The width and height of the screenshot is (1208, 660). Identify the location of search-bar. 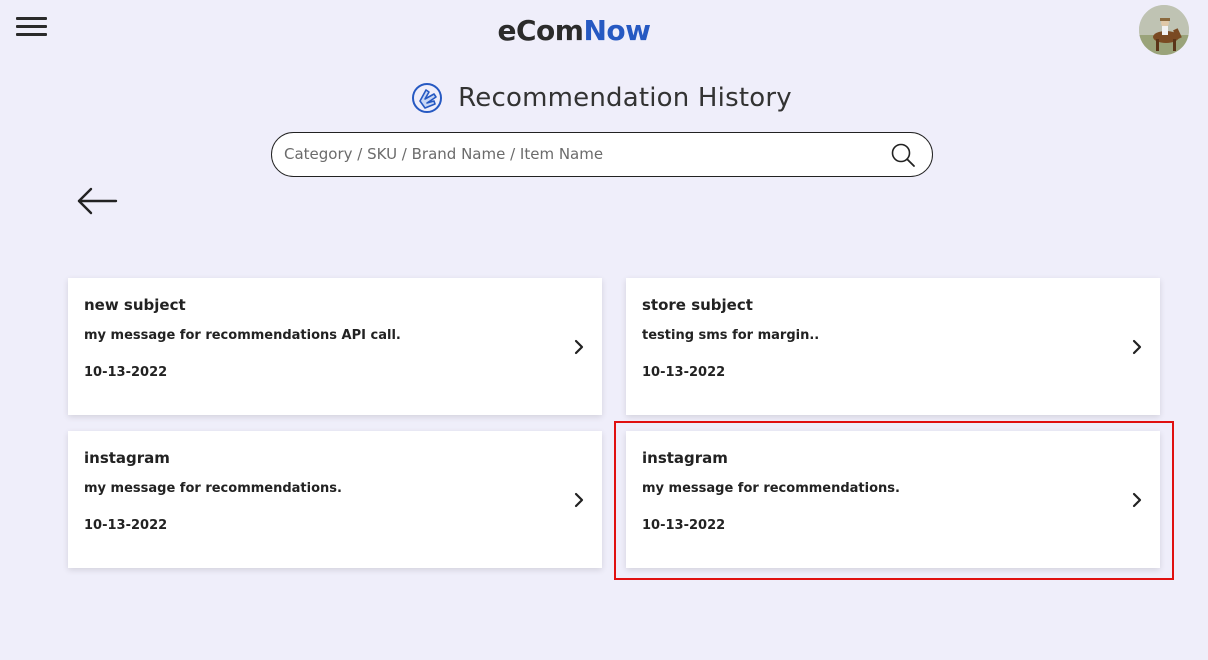
(602, 154).